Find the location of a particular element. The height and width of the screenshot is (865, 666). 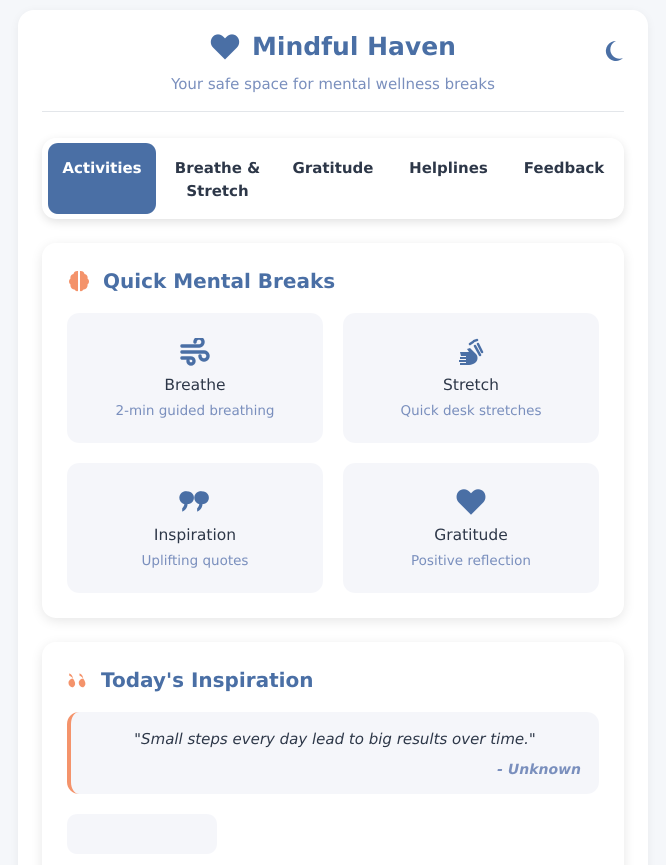

brain-icon is located at coordinates (79, 281).